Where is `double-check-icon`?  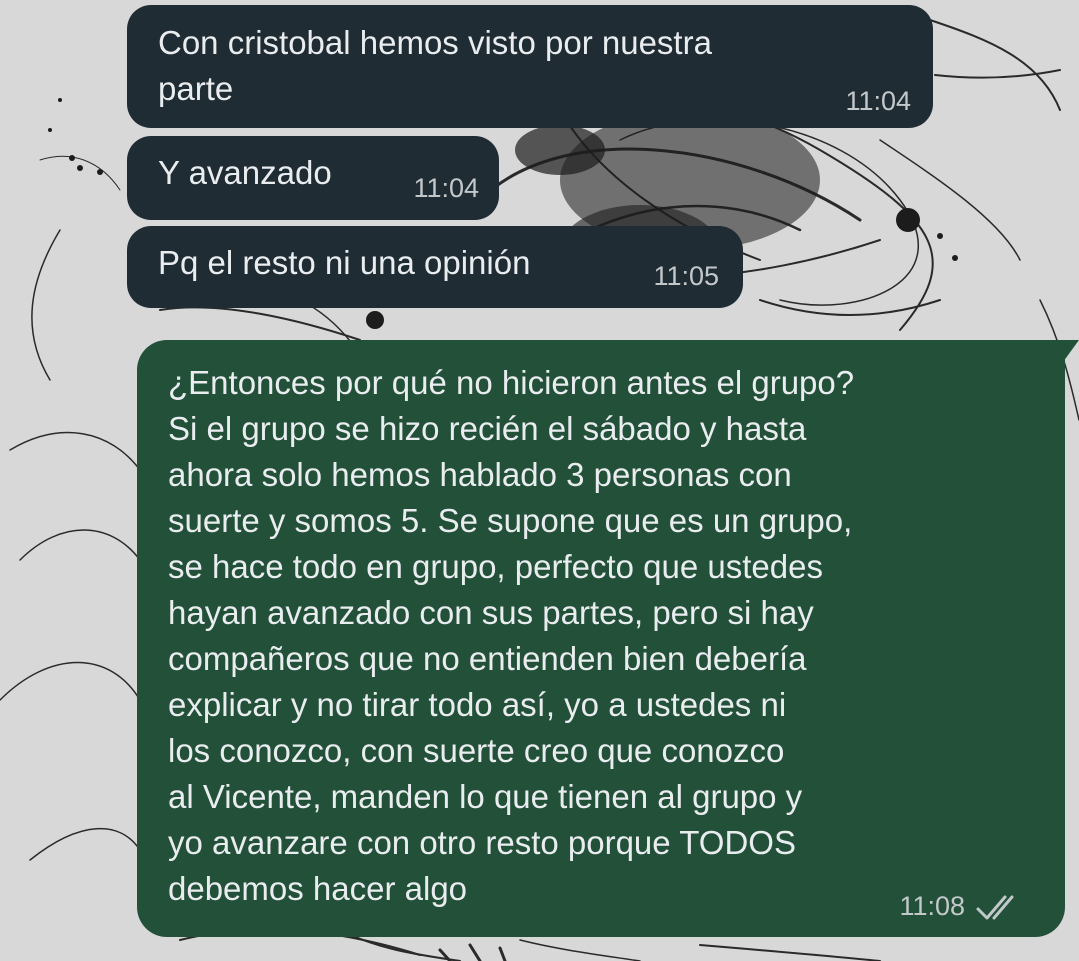
double-check-icon is located at coordinates (995, 907).